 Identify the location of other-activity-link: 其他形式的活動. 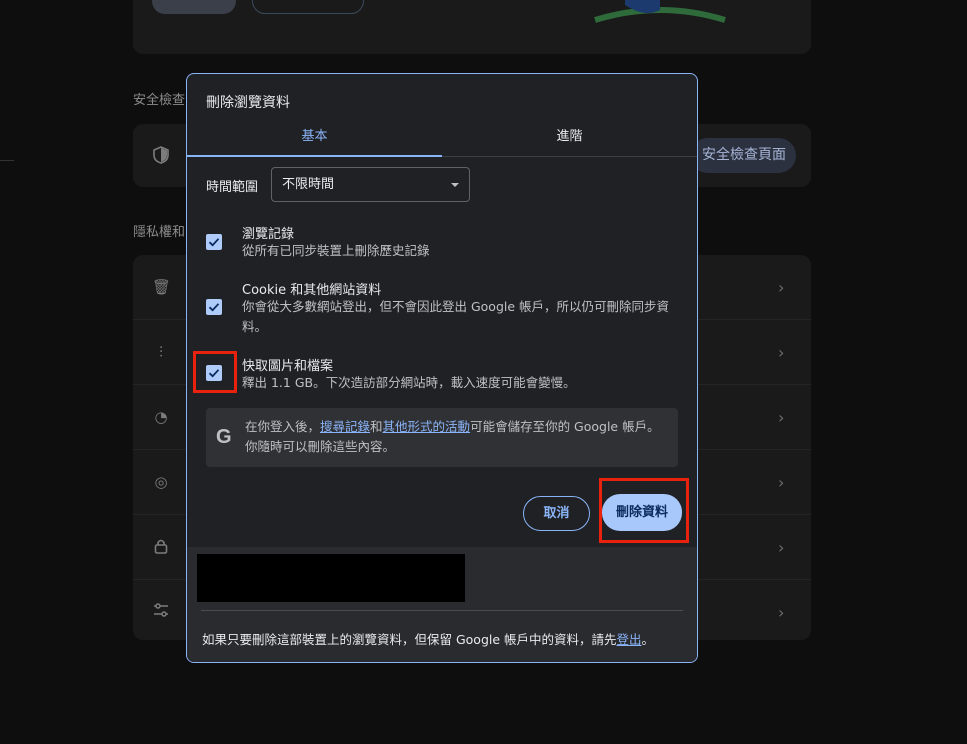
(427, 426).